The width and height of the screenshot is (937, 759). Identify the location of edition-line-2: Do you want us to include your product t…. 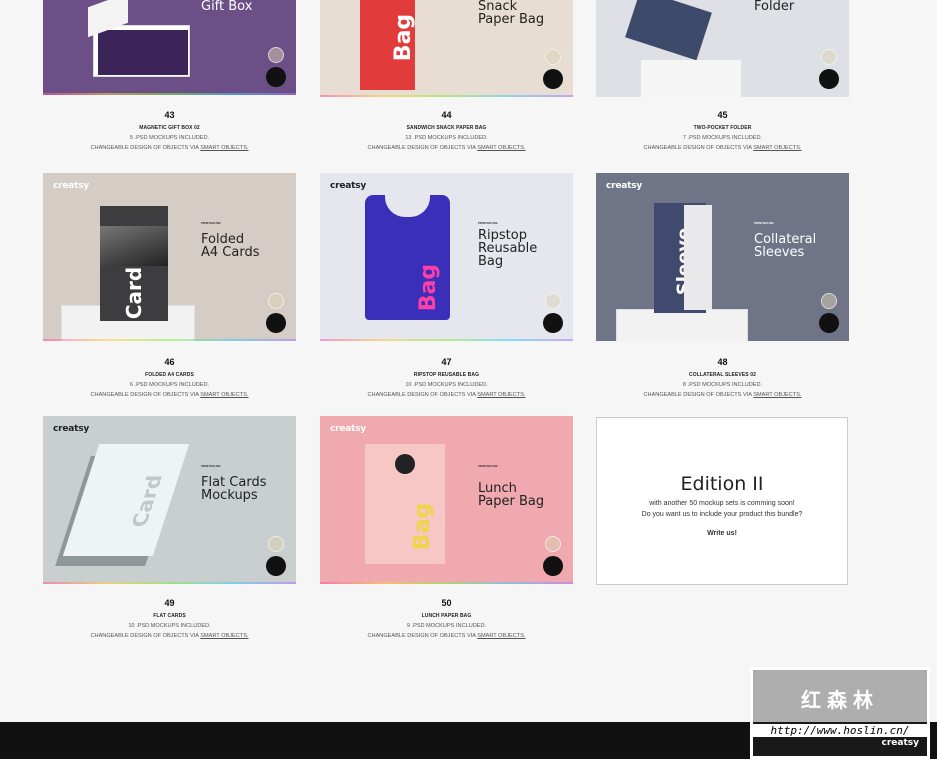
(722, 514).